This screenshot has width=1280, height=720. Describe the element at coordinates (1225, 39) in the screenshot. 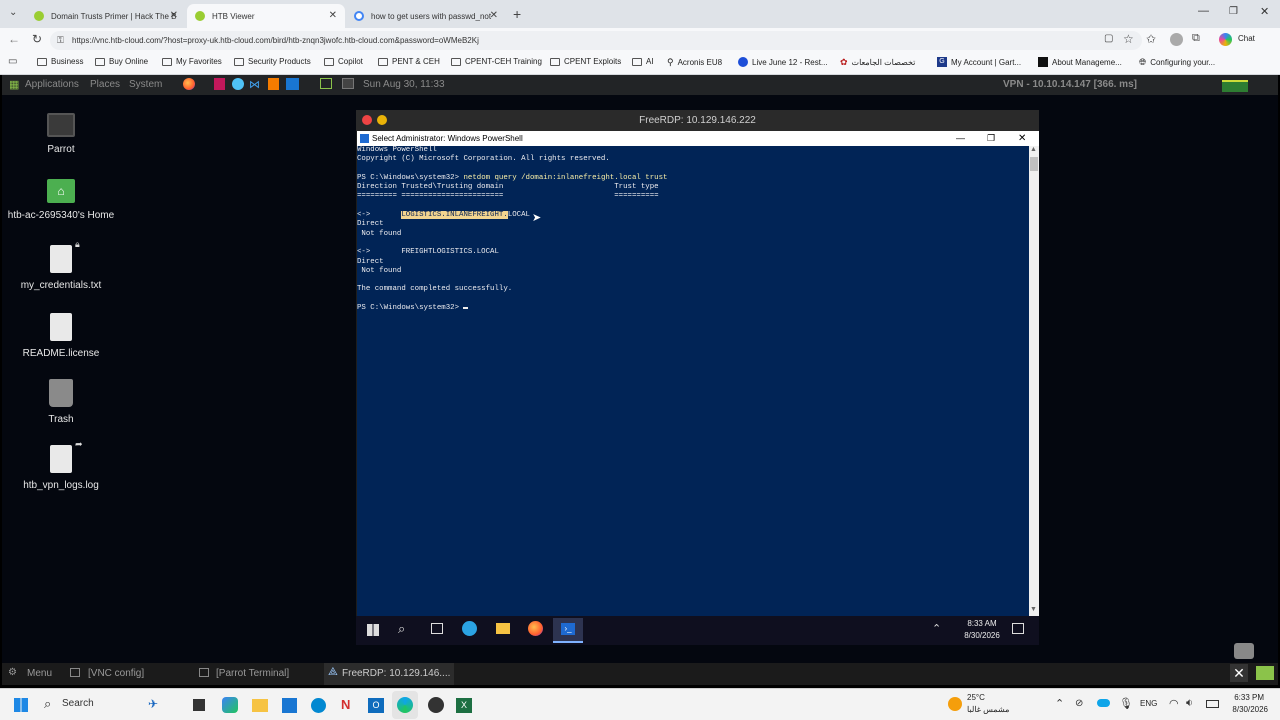

I see `copilot-icon` at that location.